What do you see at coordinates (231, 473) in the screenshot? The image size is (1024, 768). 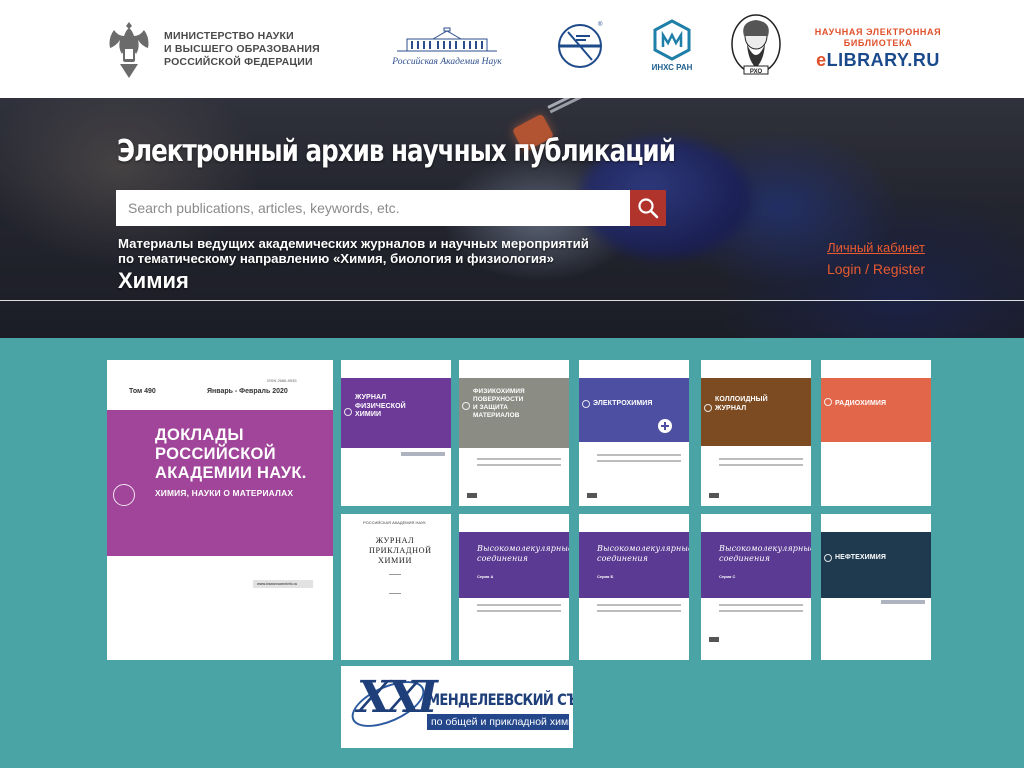 I see `journal-title-line: АКАДЕМИИ НАУК.` at bounding box center [231, 473].